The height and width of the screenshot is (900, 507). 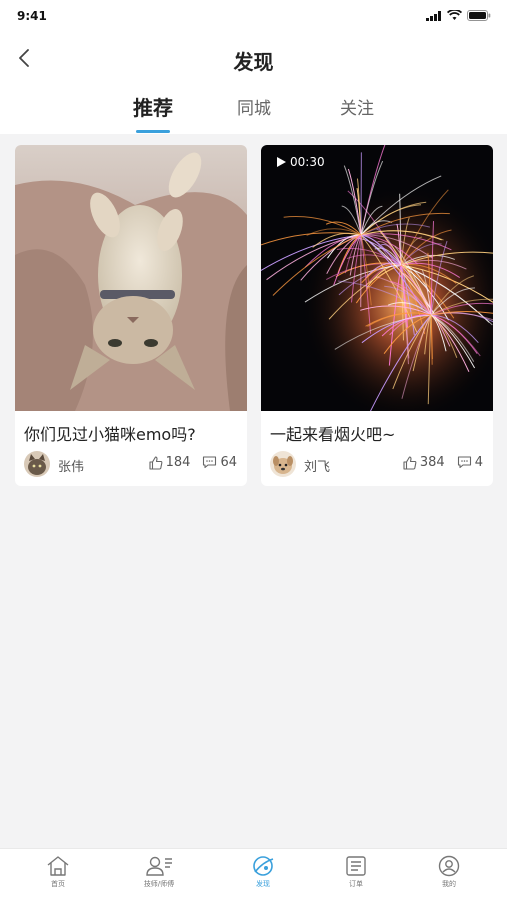 What do you see at coordinates (263, 884) in the screenshot?
I see `nav-label: 发现` at bounding box center [263, 884].